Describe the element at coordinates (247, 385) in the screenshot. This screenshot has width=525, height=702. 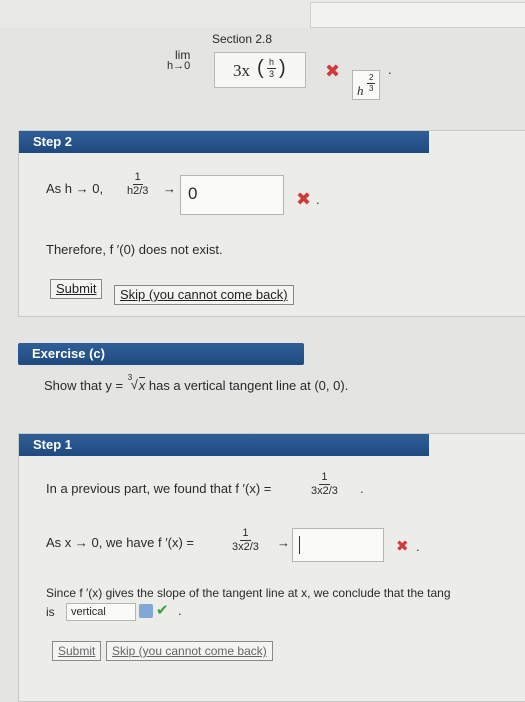
I see `exercise-prompt-suffix: has a vertical tangent line at (0, 0).` at that location.